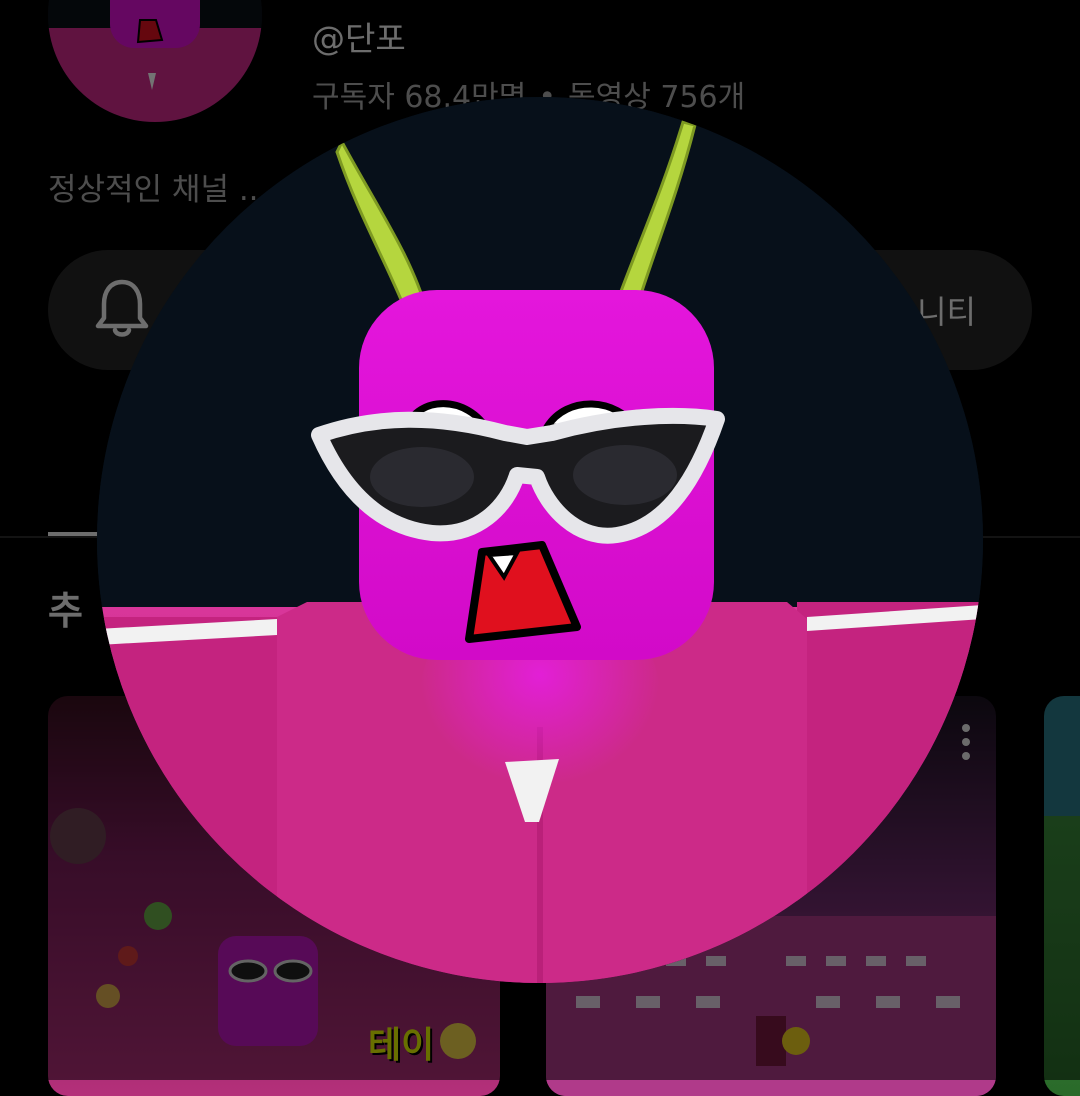 The width and height of the screenshot is (1080, 1096). I want to click on thumbnail-overlay-text: 테이, so click(401, 1045).